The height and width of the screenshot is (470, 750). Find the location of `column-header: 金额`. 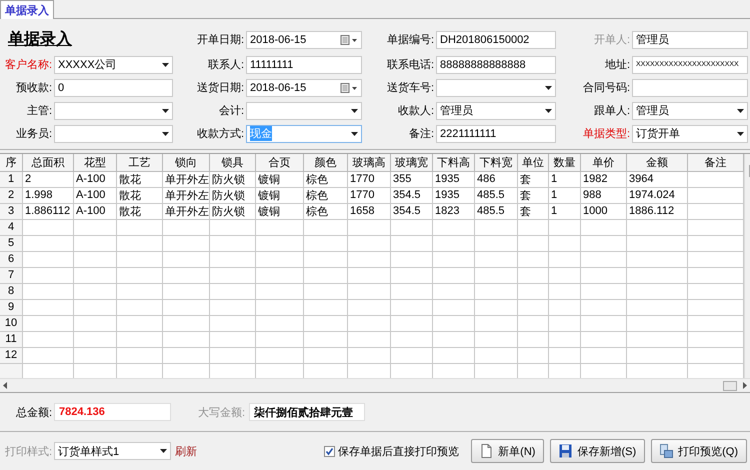

column-header: 金额 is located at coordinates (657, 163).